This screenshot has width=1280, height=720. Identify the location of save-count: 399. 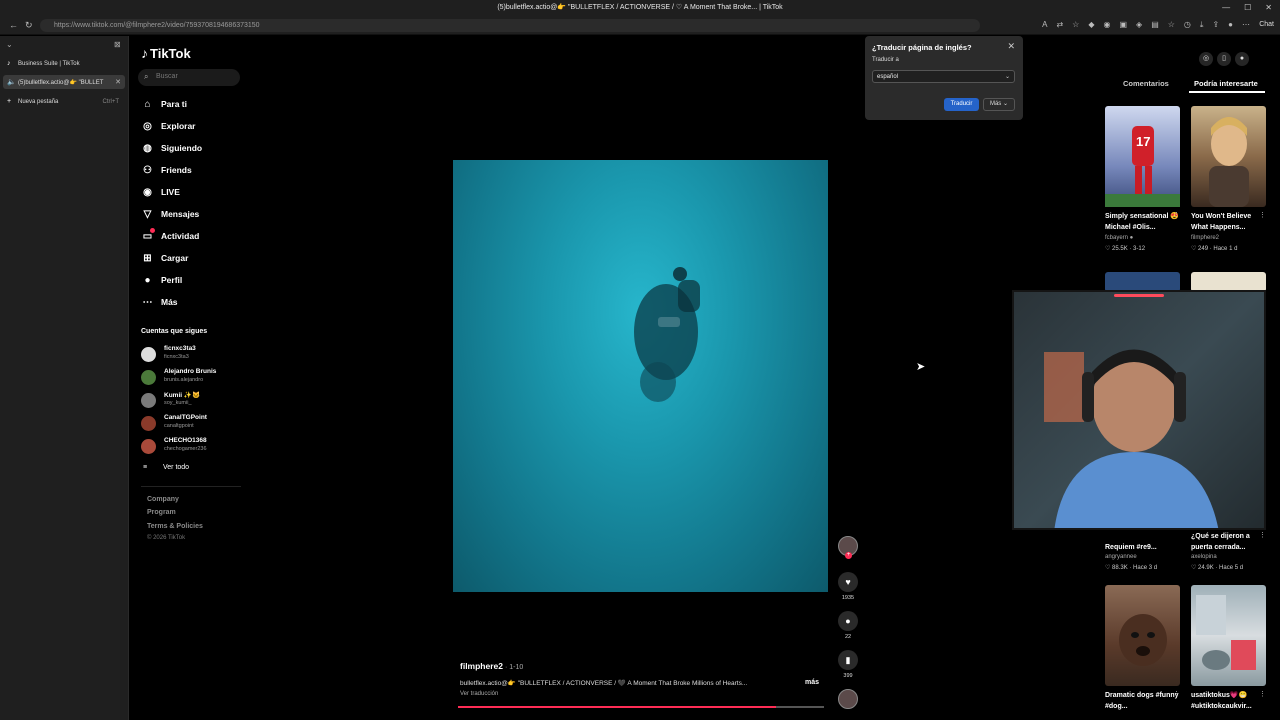
(848, 676).